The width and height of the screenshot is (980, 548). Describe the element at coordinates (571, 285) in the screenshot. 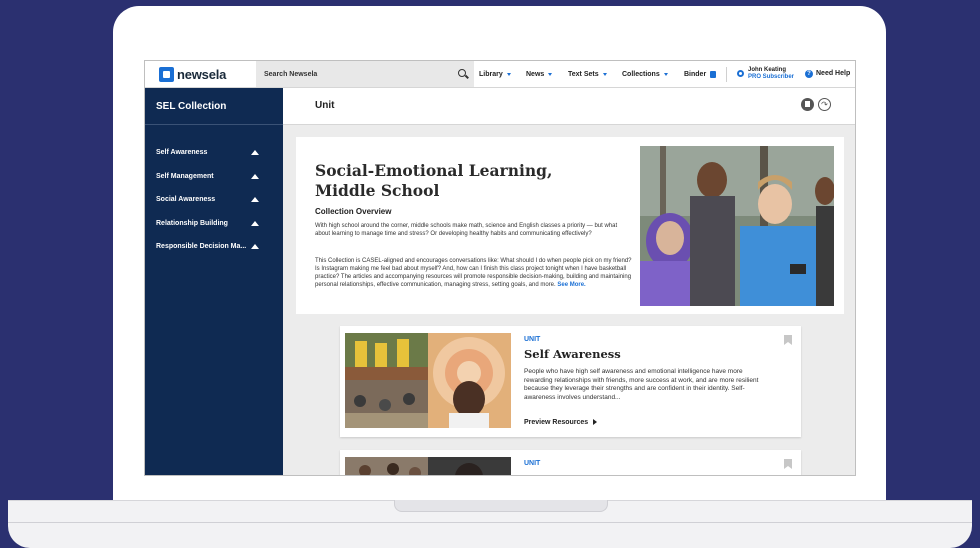

I see `see-more-link: See More.` at that location.